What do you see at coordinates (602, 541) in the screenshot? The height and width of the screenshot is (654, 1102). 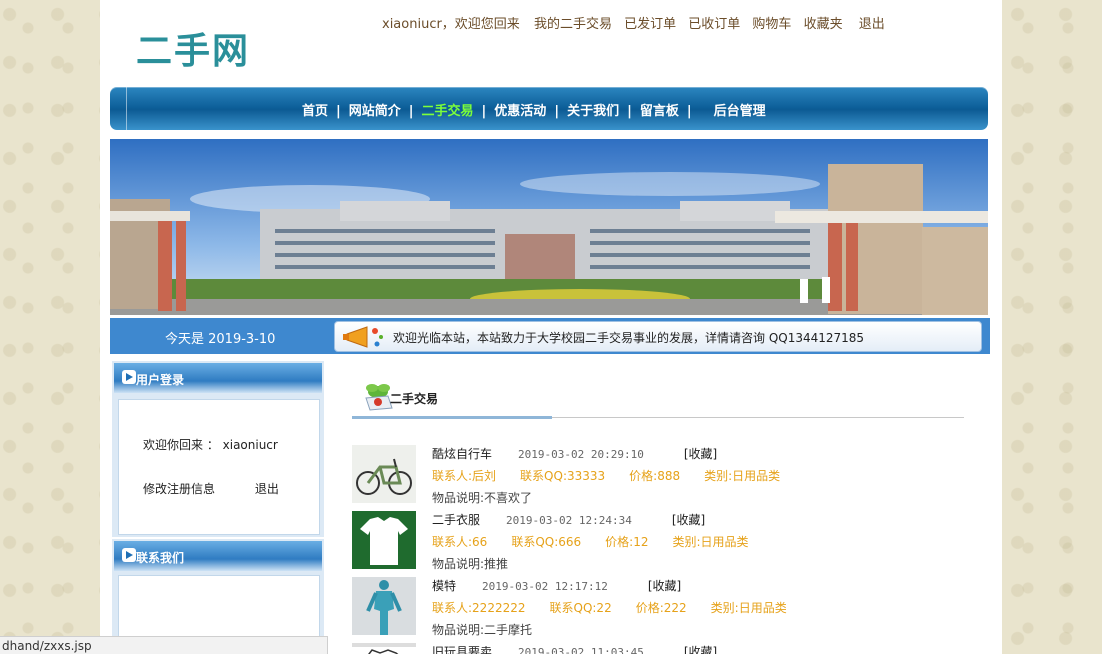 I see `product-info-row: 联系人:66 联系QQ:666 价格:12 类别:日用品类` at bounding box center [602, 541].